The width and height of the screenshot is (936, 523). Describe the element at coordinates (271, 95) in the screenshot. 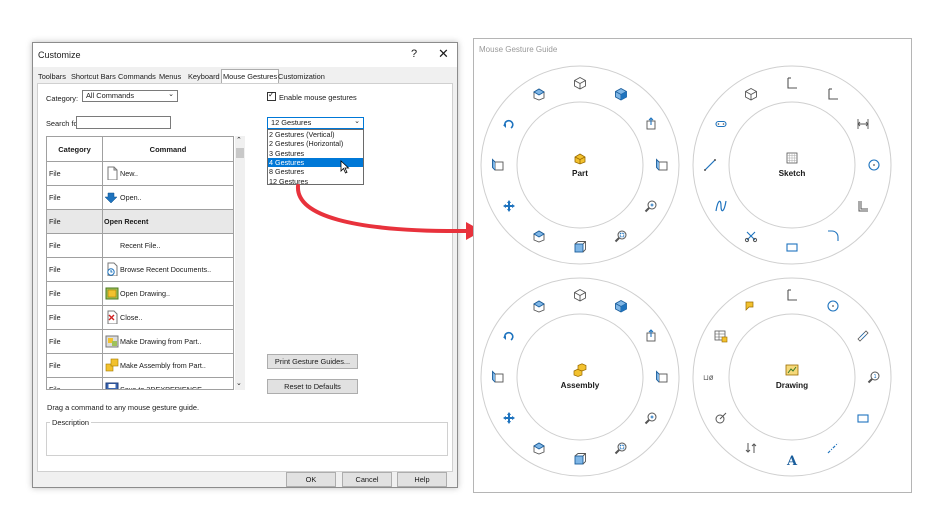

I see `enable-gestures-checkbox: ✓` at that location.